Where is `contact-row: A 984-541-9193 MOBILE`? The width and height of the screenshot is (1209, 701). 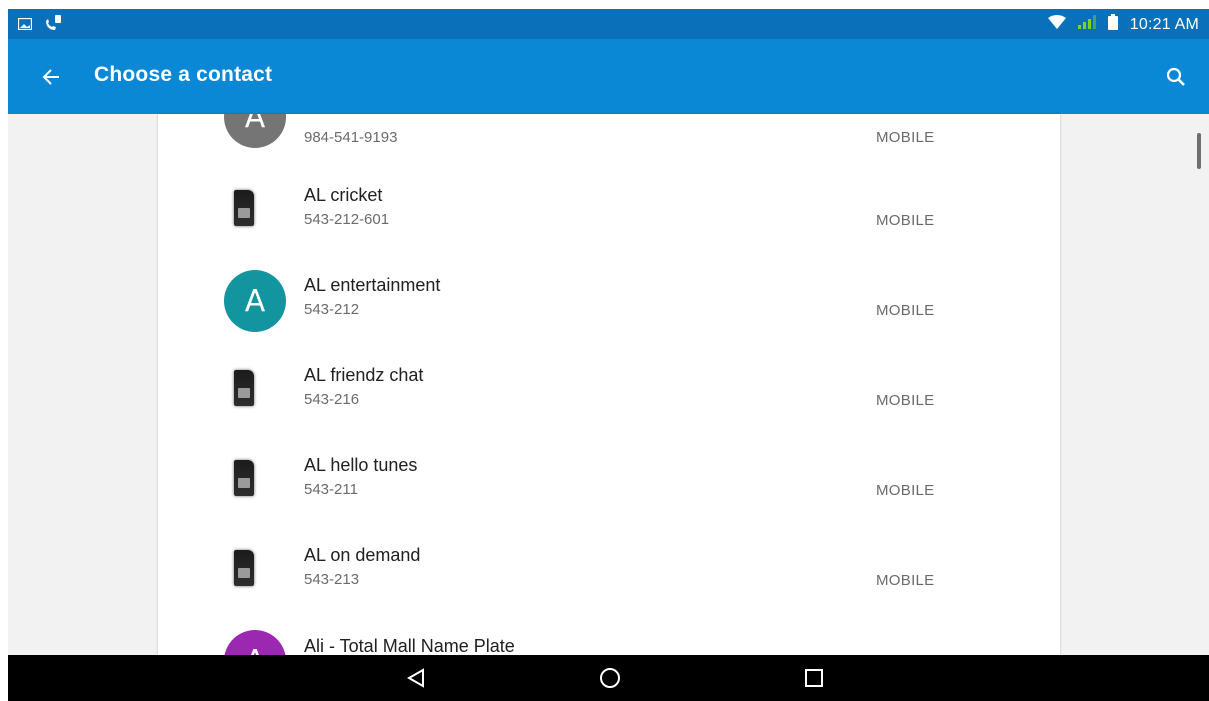 contact-row: A 984-541-9193 MOBILE is located at coordinates (609, 148).